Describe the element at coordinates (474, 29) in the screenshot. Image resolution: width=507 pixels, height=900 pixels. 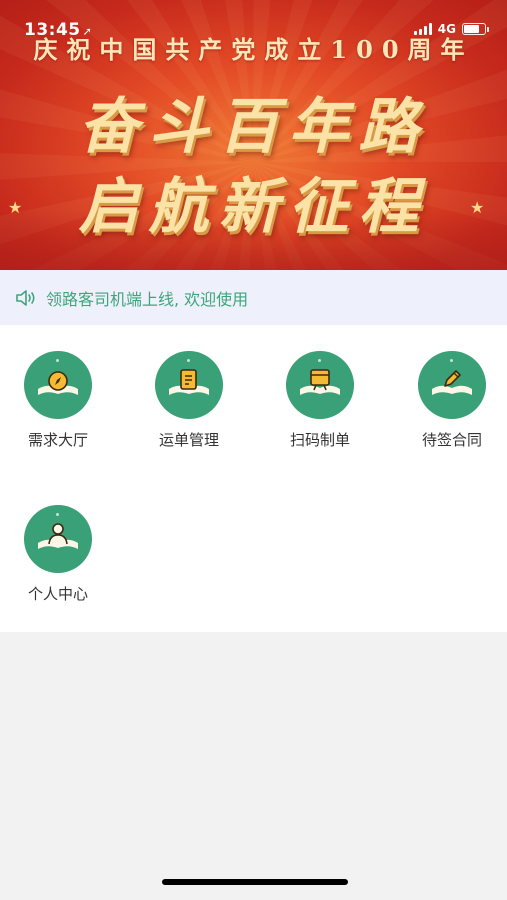
I see `battery-icon` at that location.